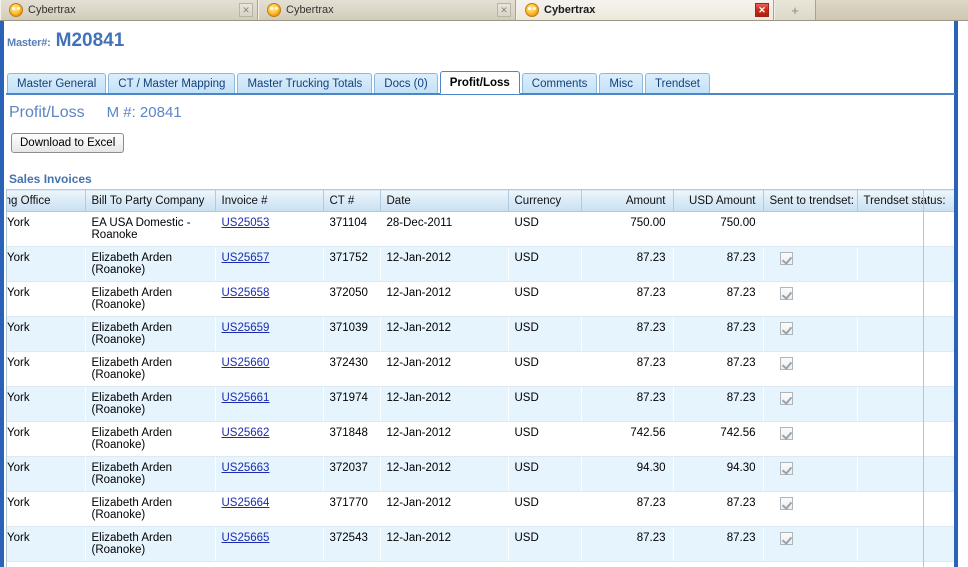  I want to click on cell-invoice-number: US25665, so click(269, 544).